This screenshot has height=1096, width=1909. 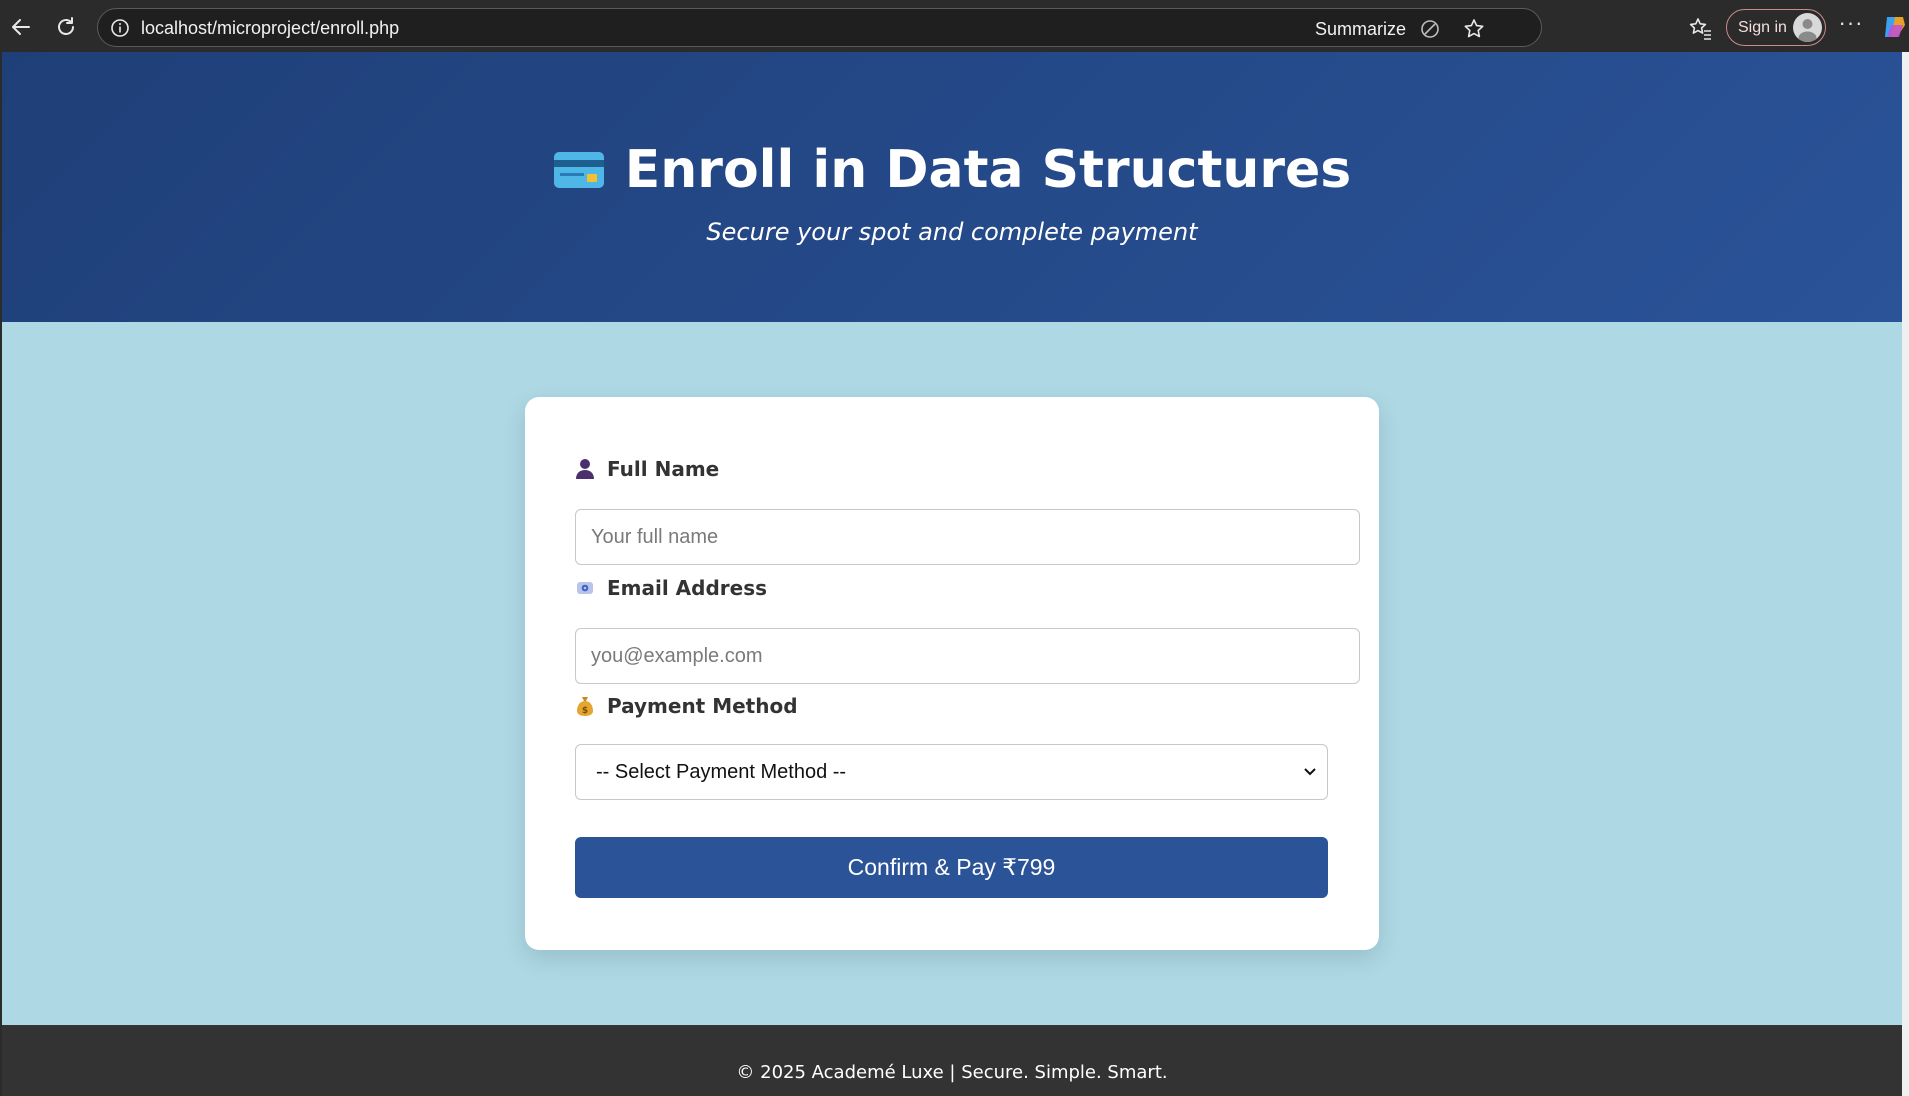 What do you see at coordinates (120, 28) in the screenshot?
I see `info-icon` at bounding box center [120, 28].